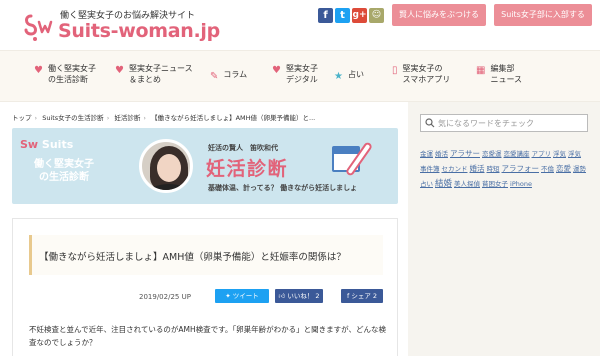 Image resolution: width=600 pixels, height=356 pixels. Describe the element at coordinates (214, 76) in the screenshot. I see `pencil-icon: ✎` at that location.